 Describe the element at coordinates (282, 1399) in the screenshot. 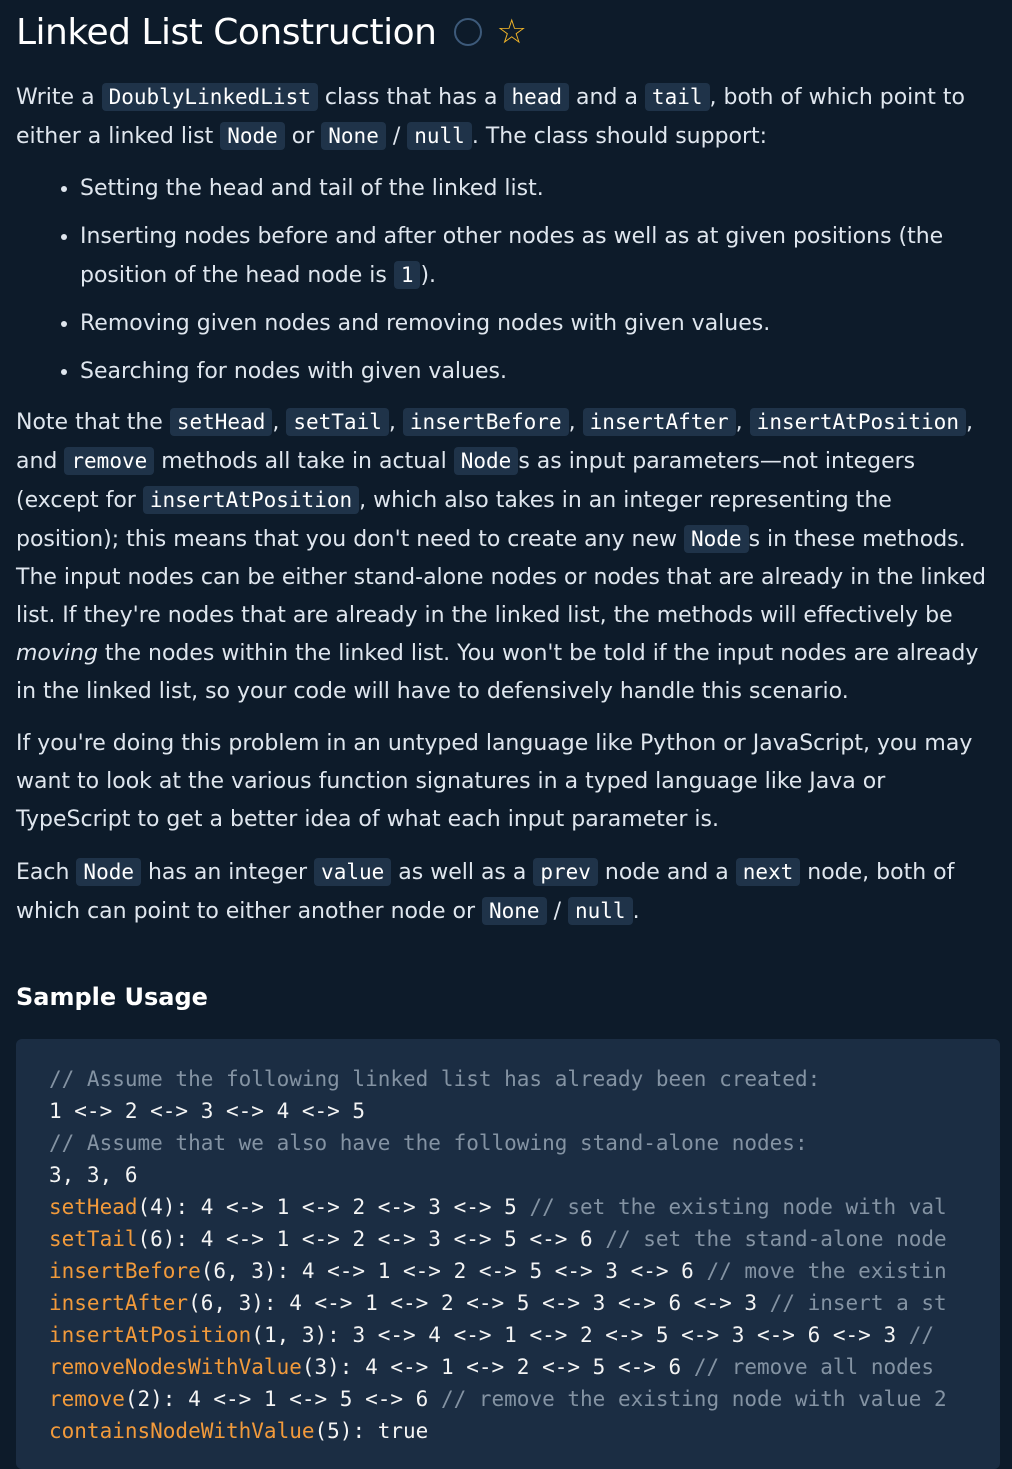

I see `code-text: (2): 4 <-> 1 <-> 5 <-> 6` at that location.